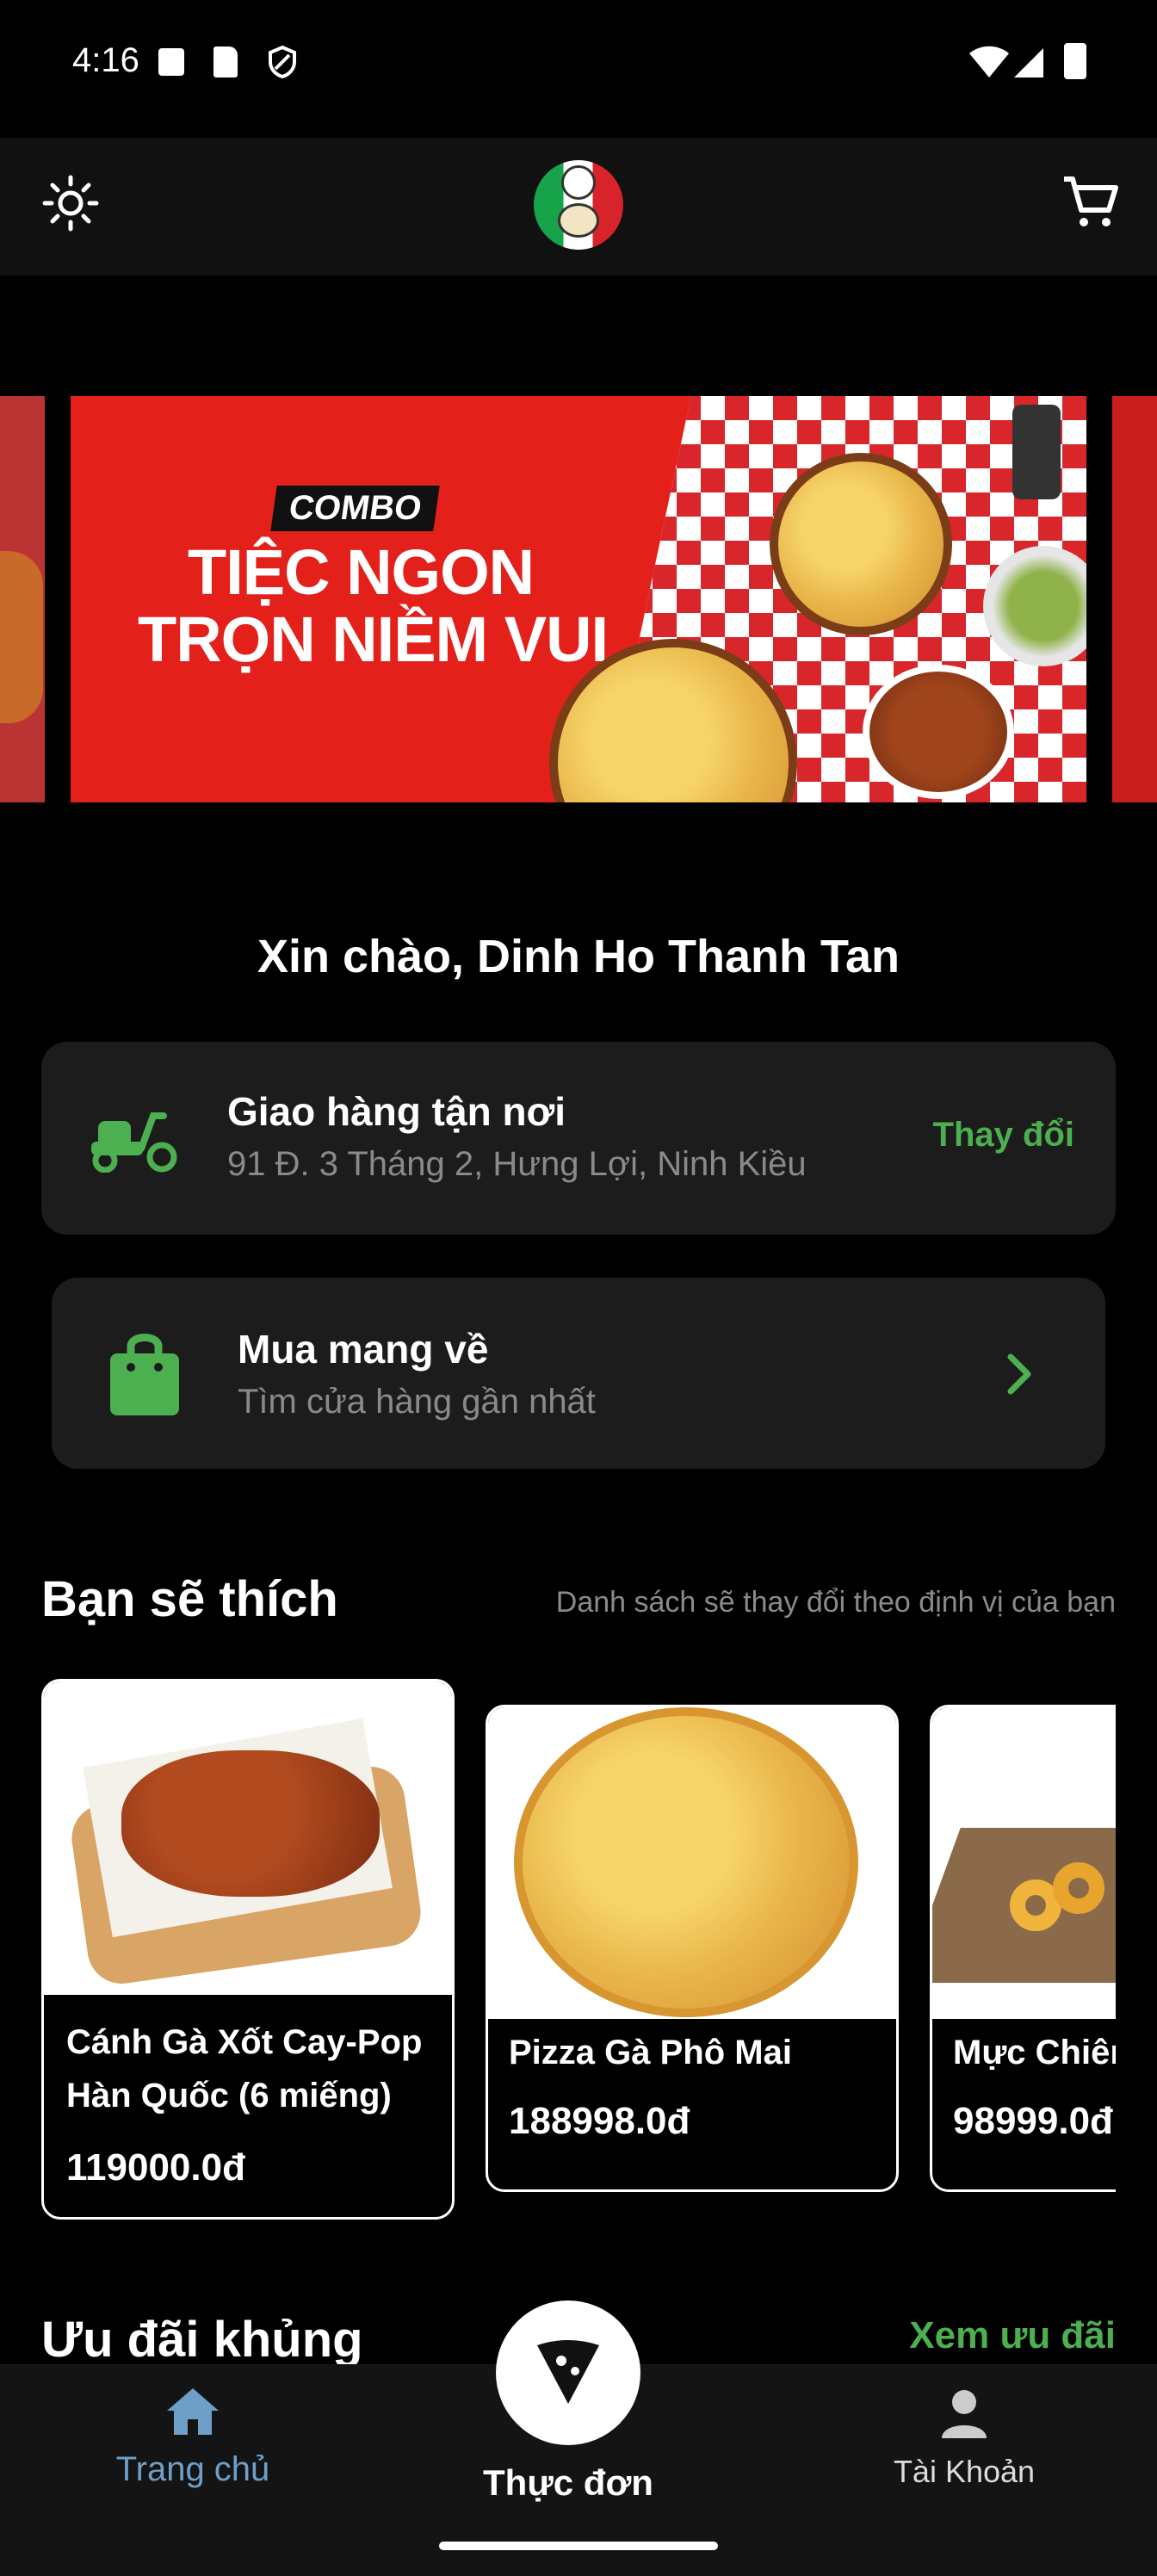  I want to click on product-card: Pizza Gà Phô Mai 188998.0đ, so click(692, 1948).